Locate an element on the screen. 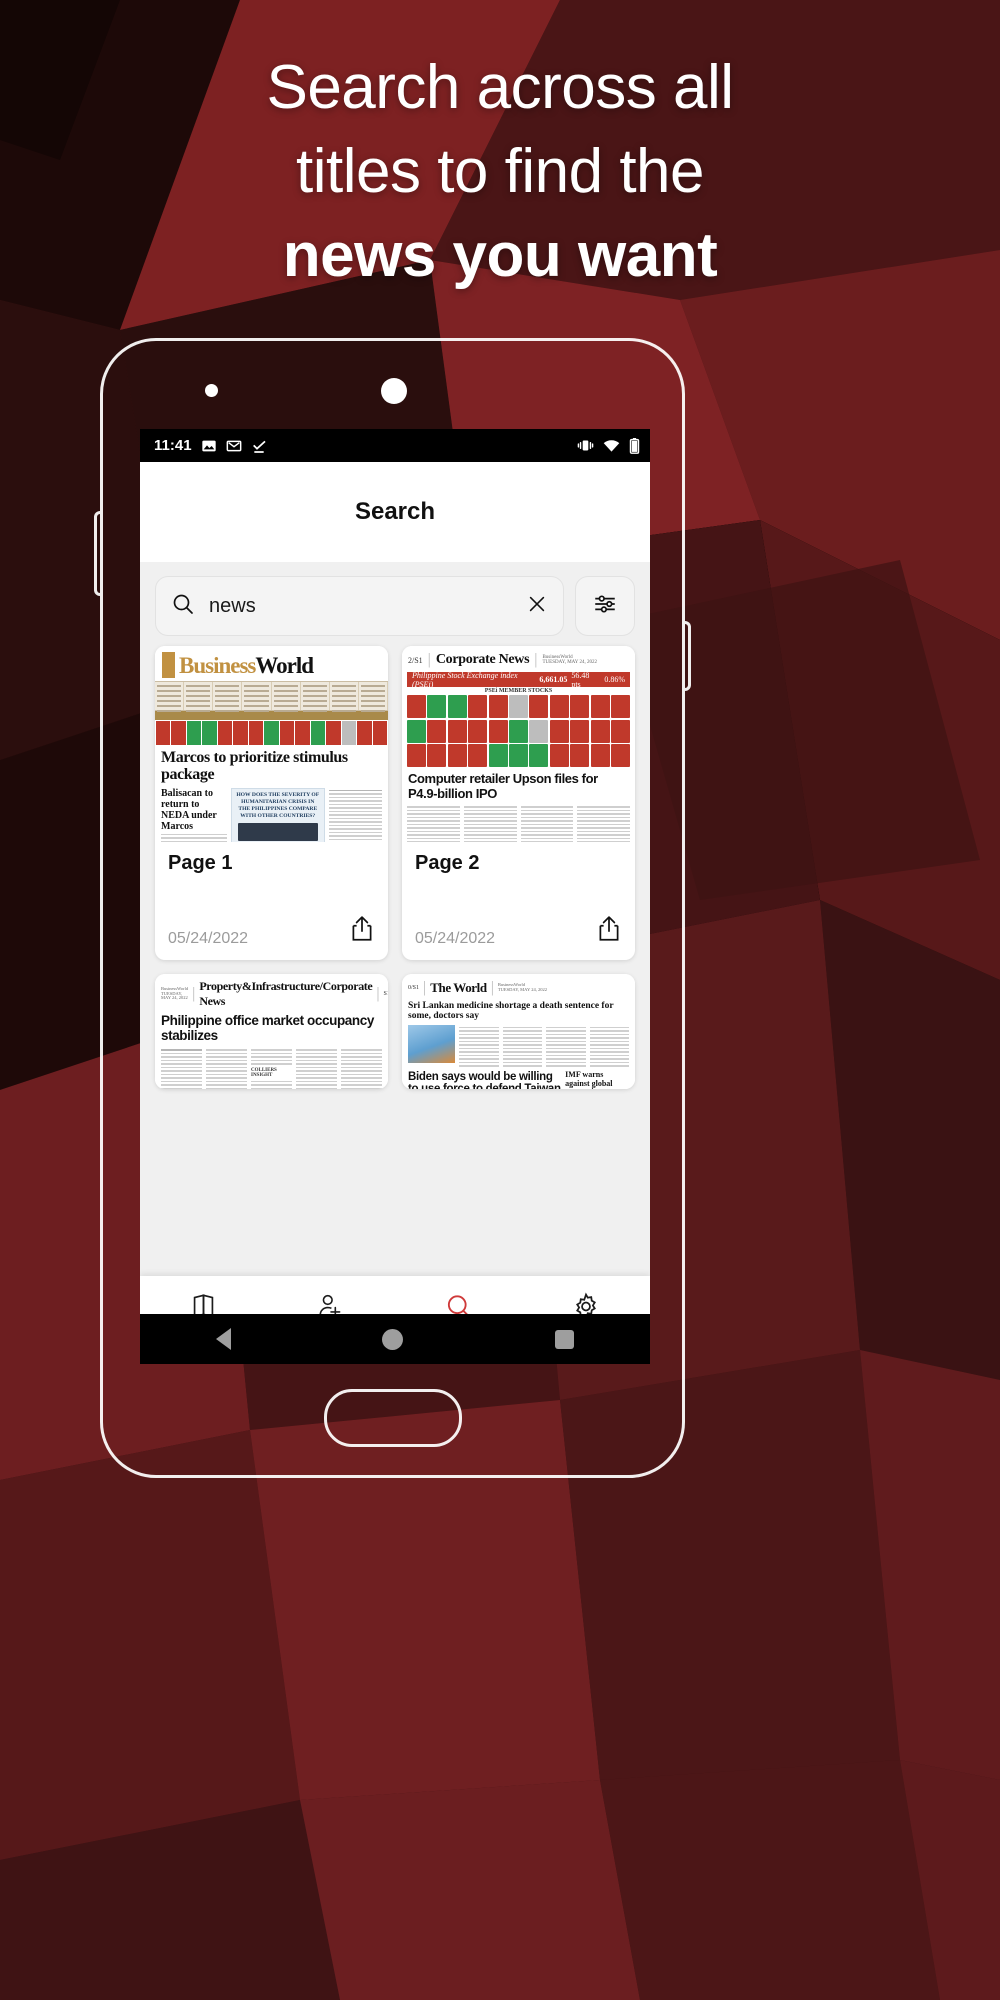 Image resolution: width=1000 pixels, height=2000 pixels. paper-photo is located at coordinates (432, 1043).